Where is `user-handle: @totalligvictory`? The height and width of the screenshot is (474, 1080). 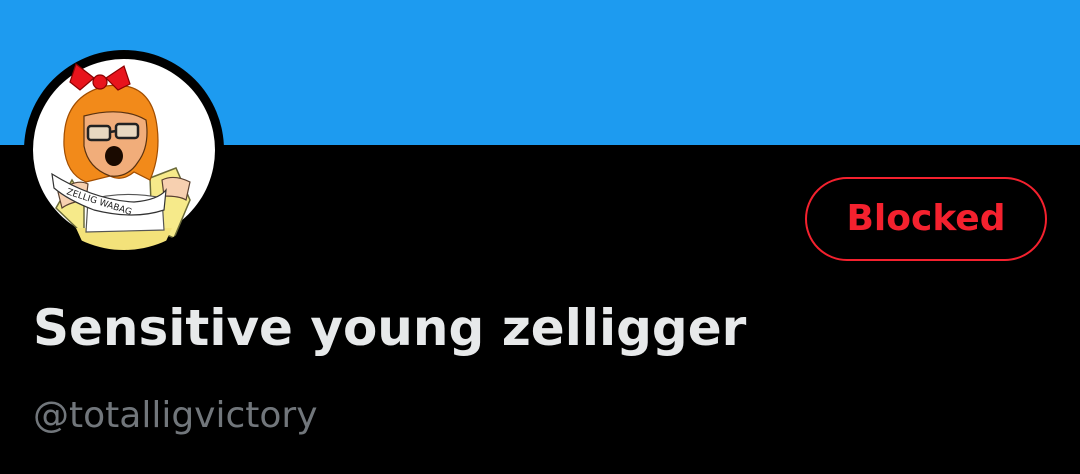
user-handle: @totalligvictory is located at coordinates (175, 415).